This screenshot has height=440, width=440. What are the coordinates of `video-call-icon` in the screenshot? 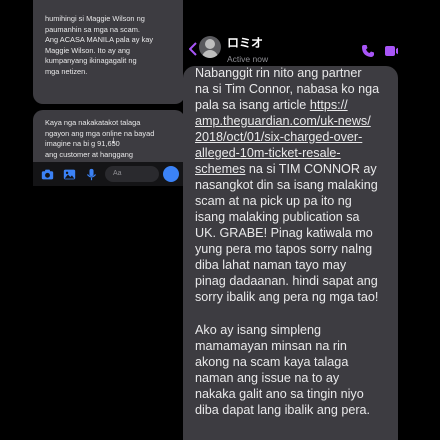 It's located at (391, 51).